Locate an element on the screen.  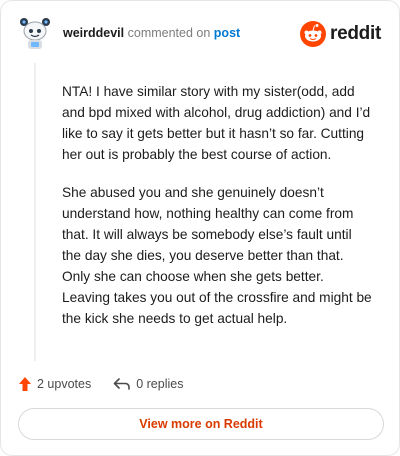
post-link: post is located at coordinates (227, 33).